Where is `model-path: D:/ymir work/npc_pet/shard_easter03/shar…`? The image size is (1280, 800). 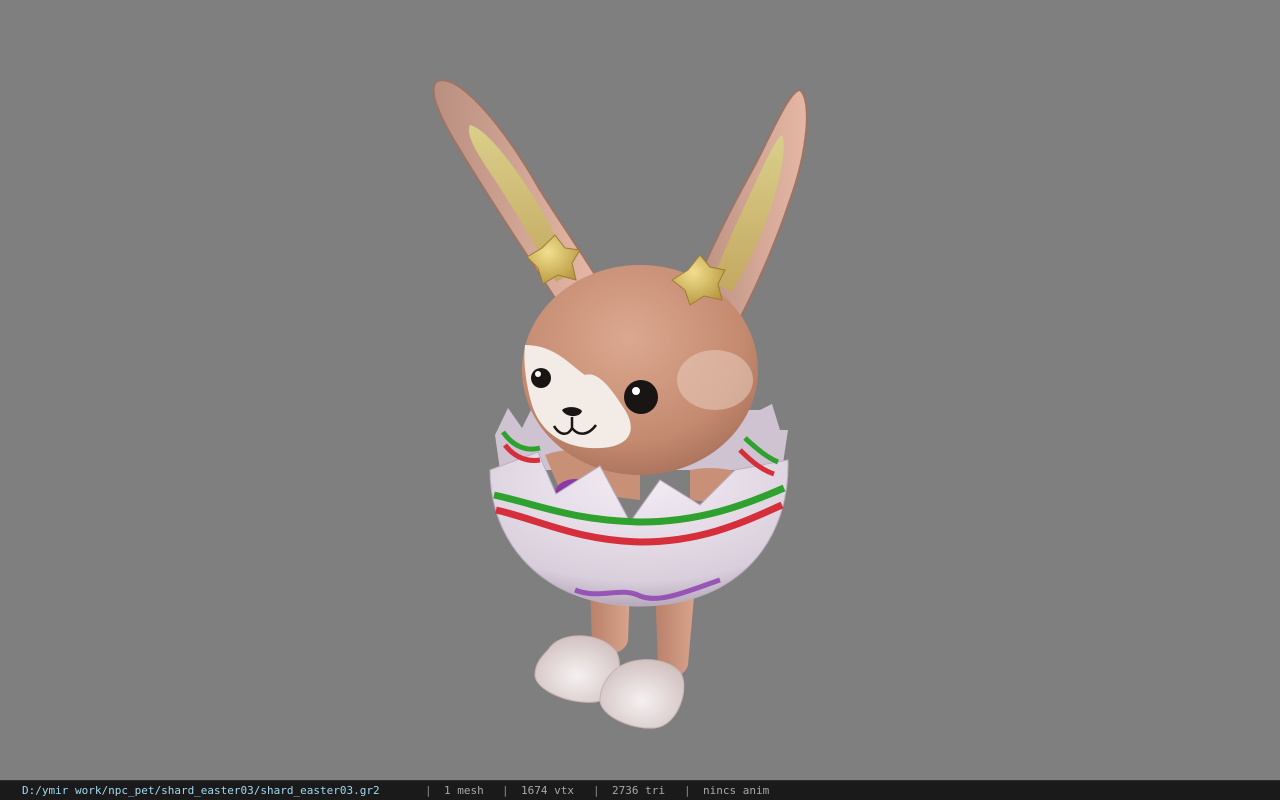 model-path: D:/ymir work/npc_pet/shard_easter03/shar… is located at coordinates (201, 790).